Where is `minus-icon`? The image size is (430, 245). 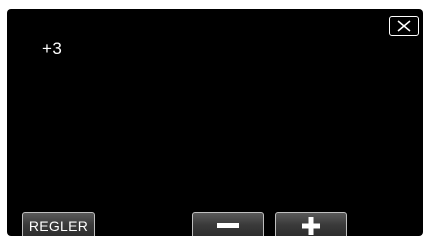
minus-icon is located at coordinates (228, 225).